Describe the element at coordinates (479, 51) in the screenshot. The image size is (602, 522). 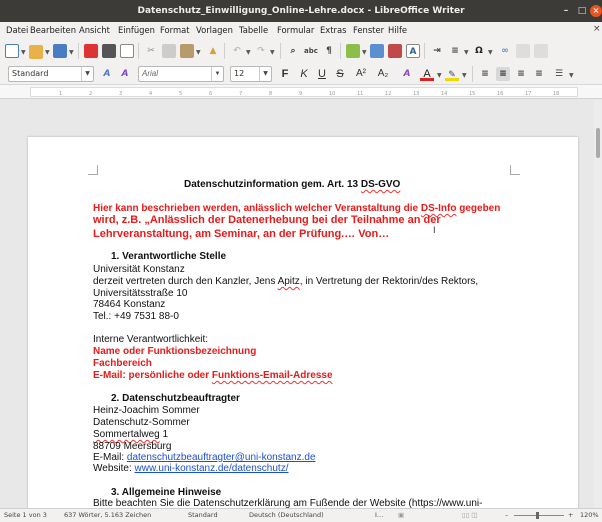
I see `special-character-icon: Ω` at that location.